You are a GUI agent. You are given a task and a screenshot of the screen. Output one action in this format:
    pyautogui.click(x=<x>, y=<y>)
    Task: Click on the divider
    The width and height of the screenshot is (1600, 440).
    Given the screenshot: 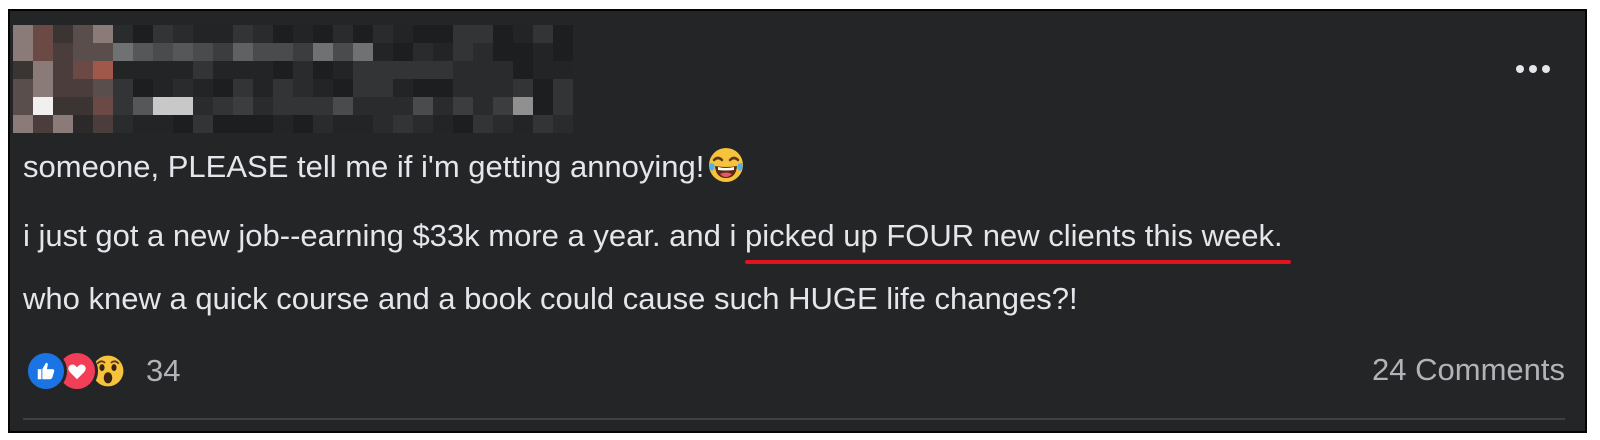 What is the action you would take?
    pyautogui.click(x=794, y=419)
    